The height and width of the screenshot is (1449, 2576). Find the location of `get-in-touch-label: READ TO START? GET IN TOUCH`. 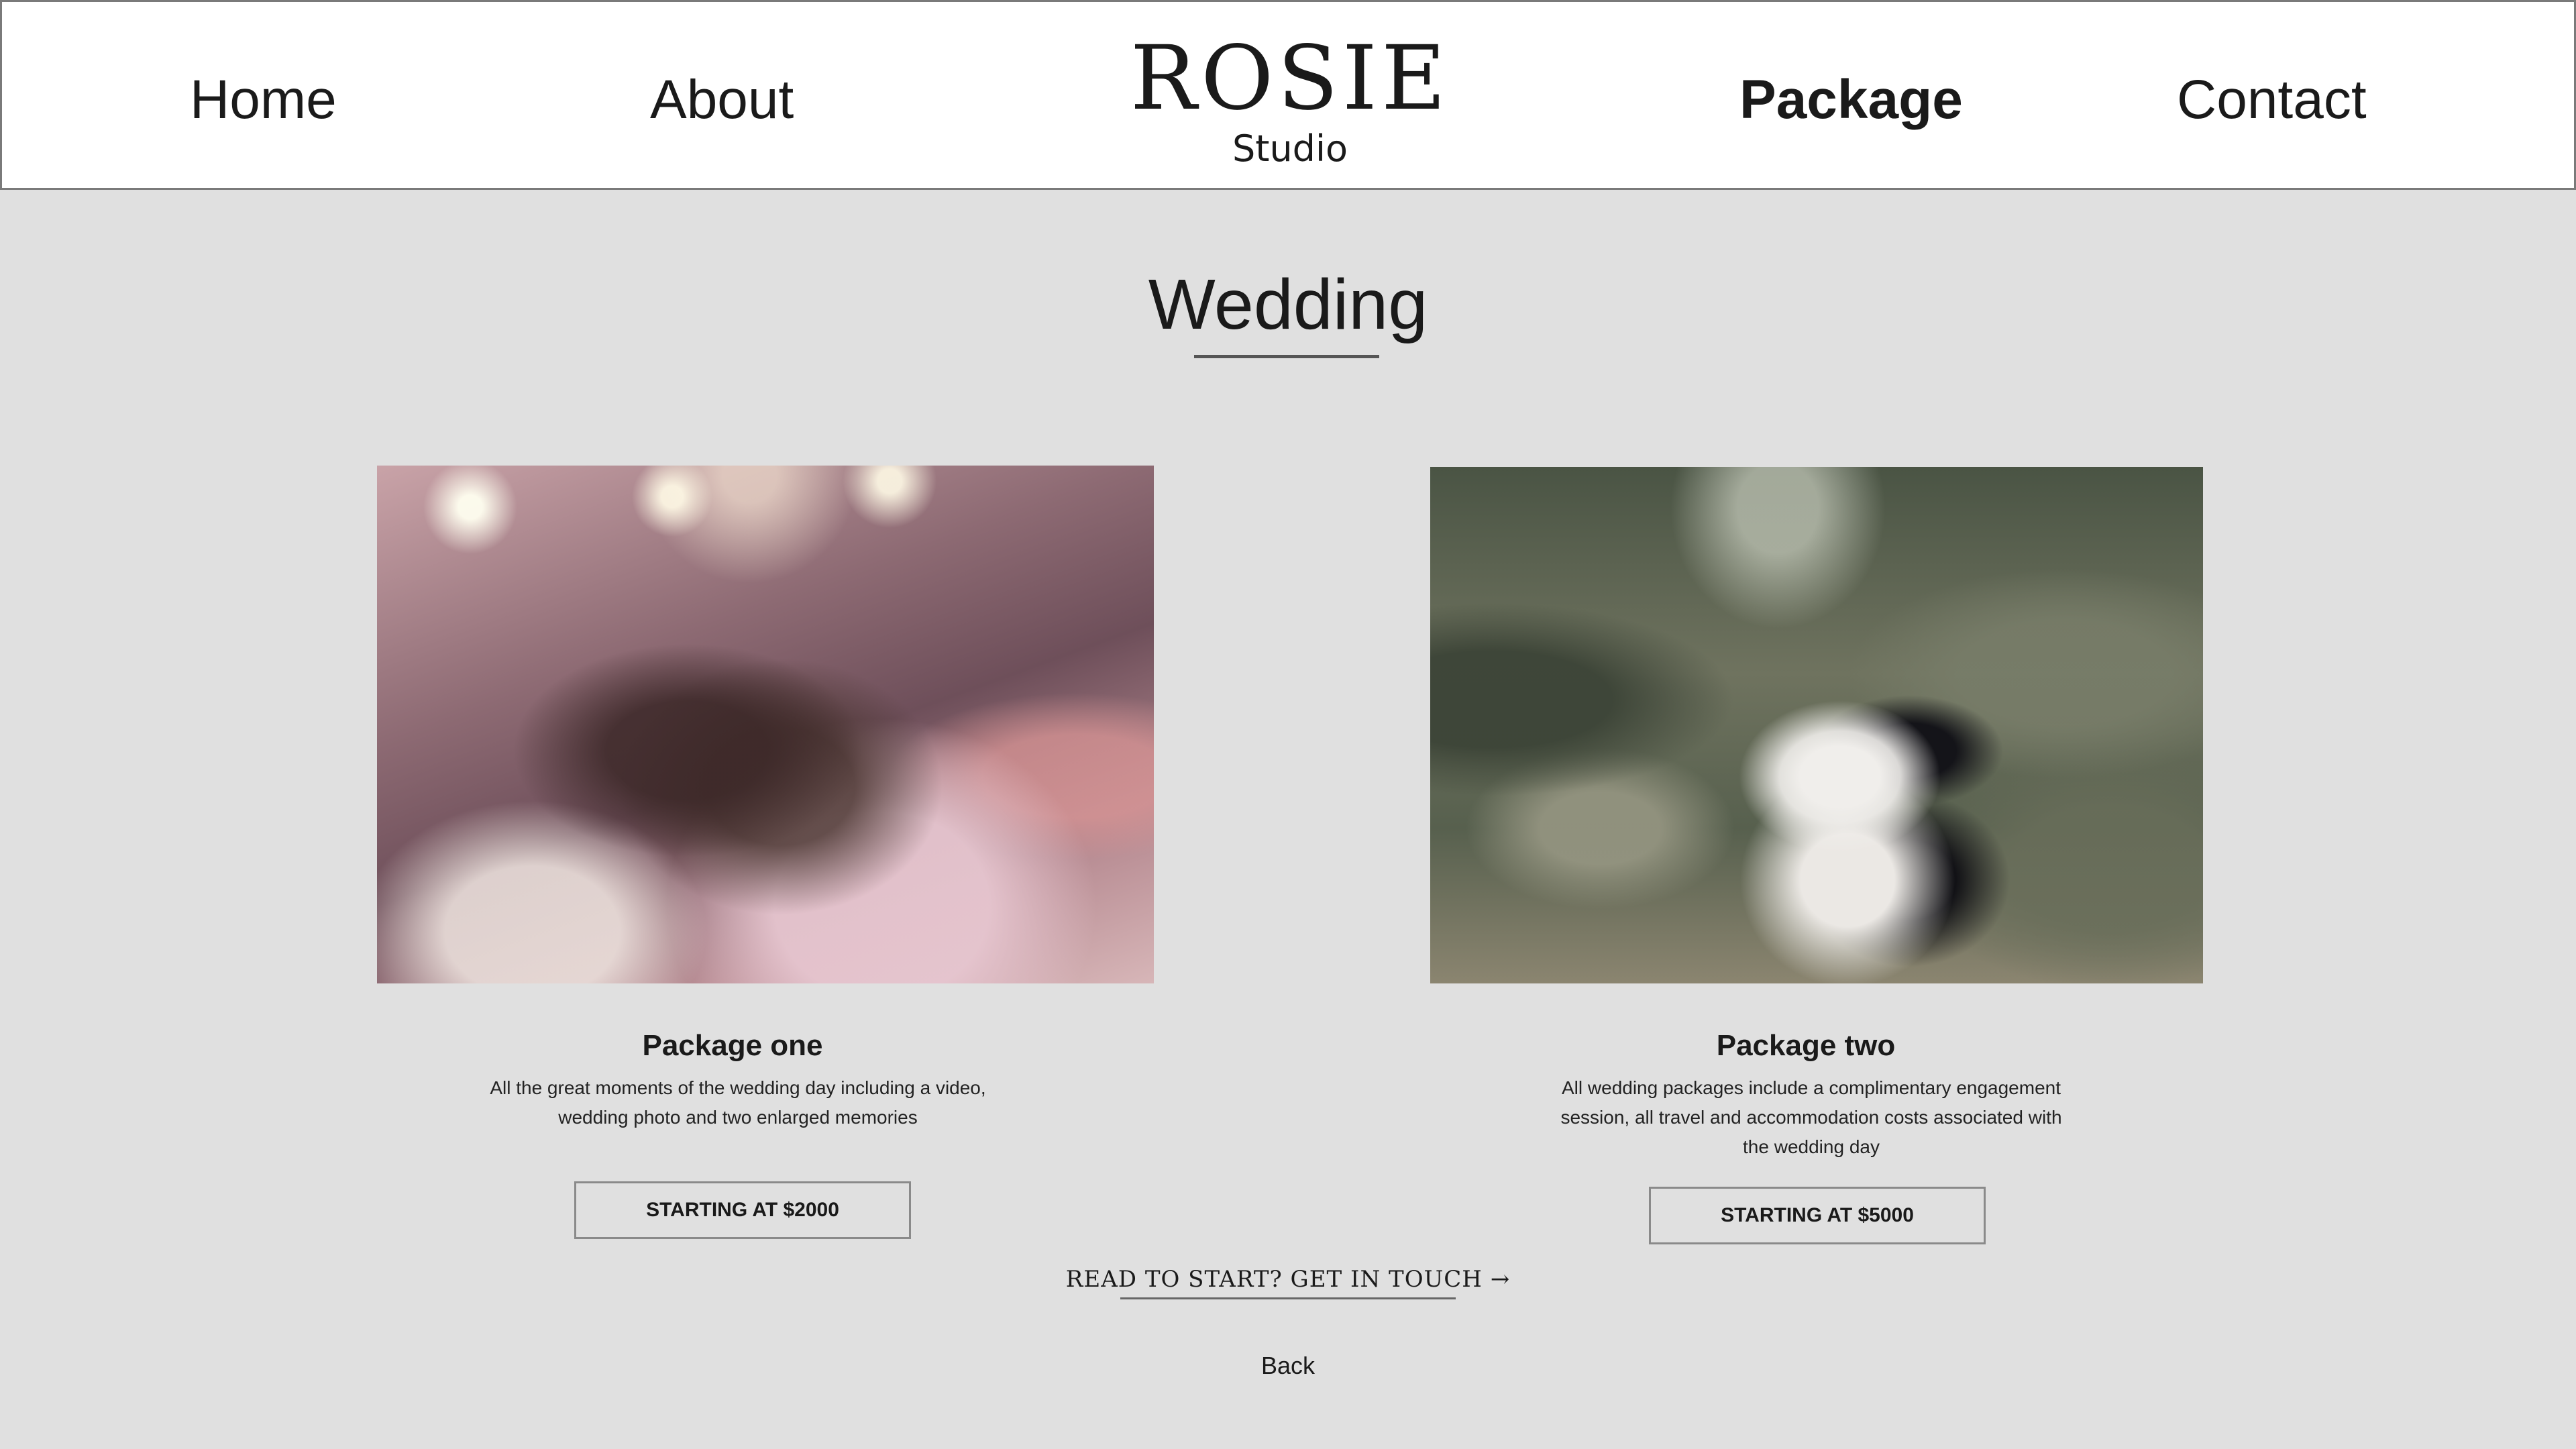

get-in-touch-label: READ TO START? GET IN TOUCH is located at coordinates (1274, 1279).